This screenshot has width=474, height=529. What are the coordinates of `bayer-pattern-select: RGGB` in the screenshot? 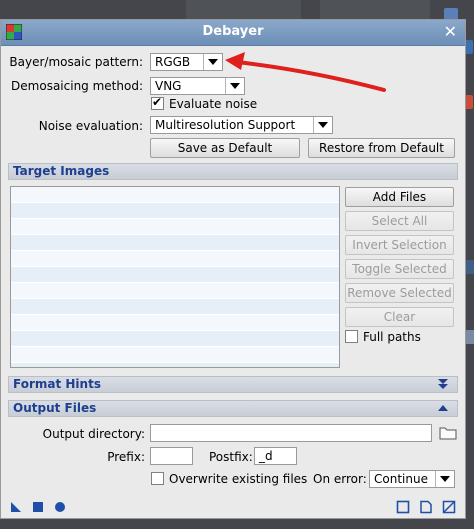 It's located at (186, 62).